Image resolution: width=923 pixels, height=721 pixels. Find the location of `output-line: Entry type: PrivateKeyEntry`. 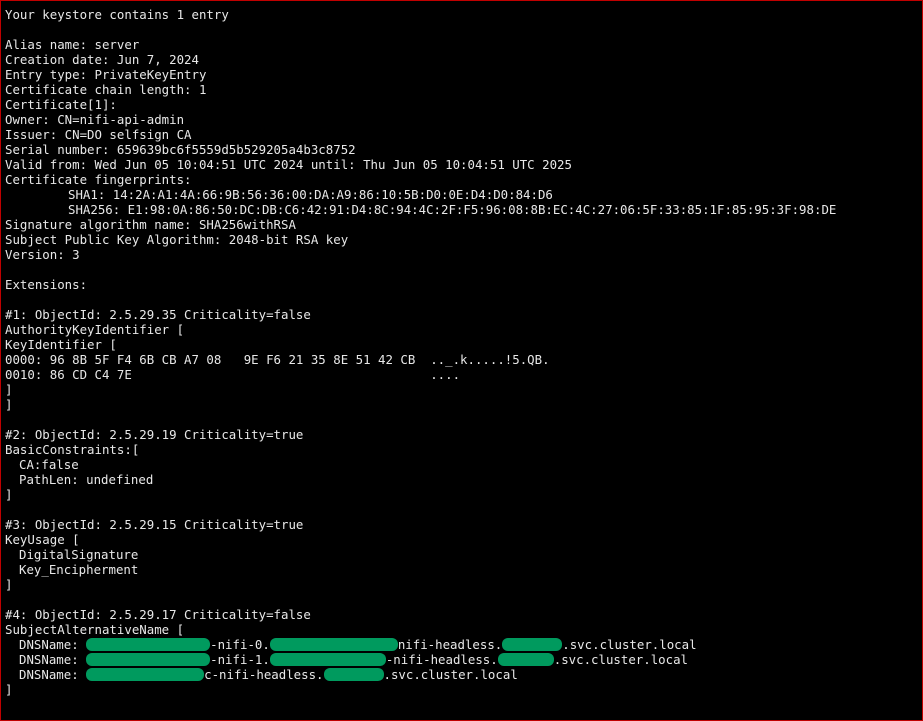

output-line: Entry type: PrivateKeyEntry is located at coordinates (106, 74).